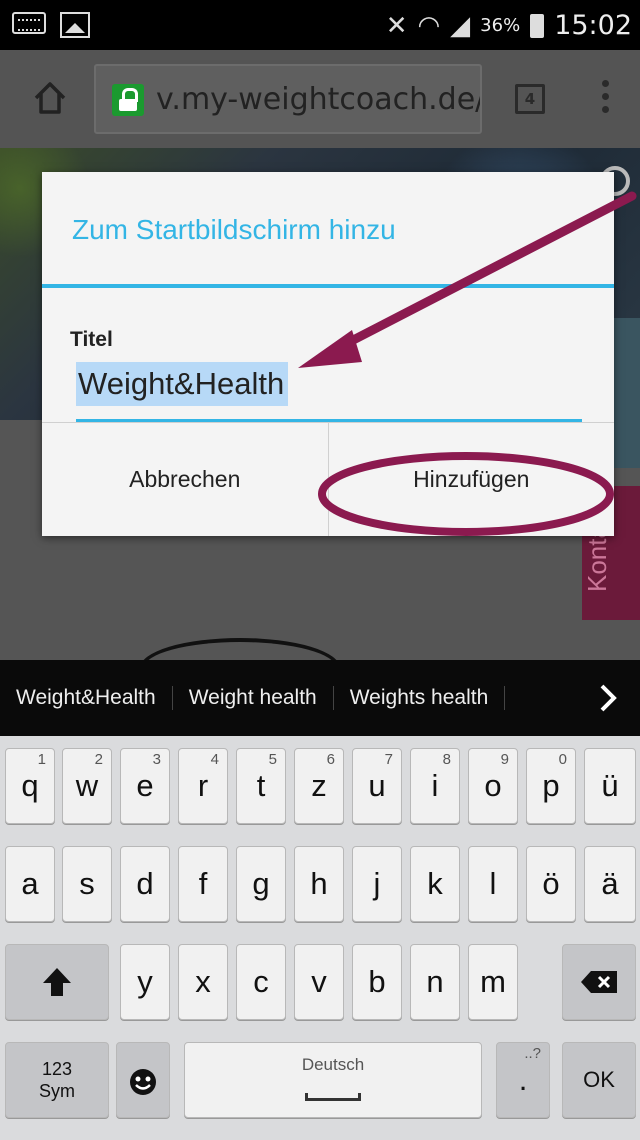 The height and width of the screenshot is (1140, 640). Describe the element at coordinates (388, 759) in the screenshot. I see `key-hint: 7` at that location.